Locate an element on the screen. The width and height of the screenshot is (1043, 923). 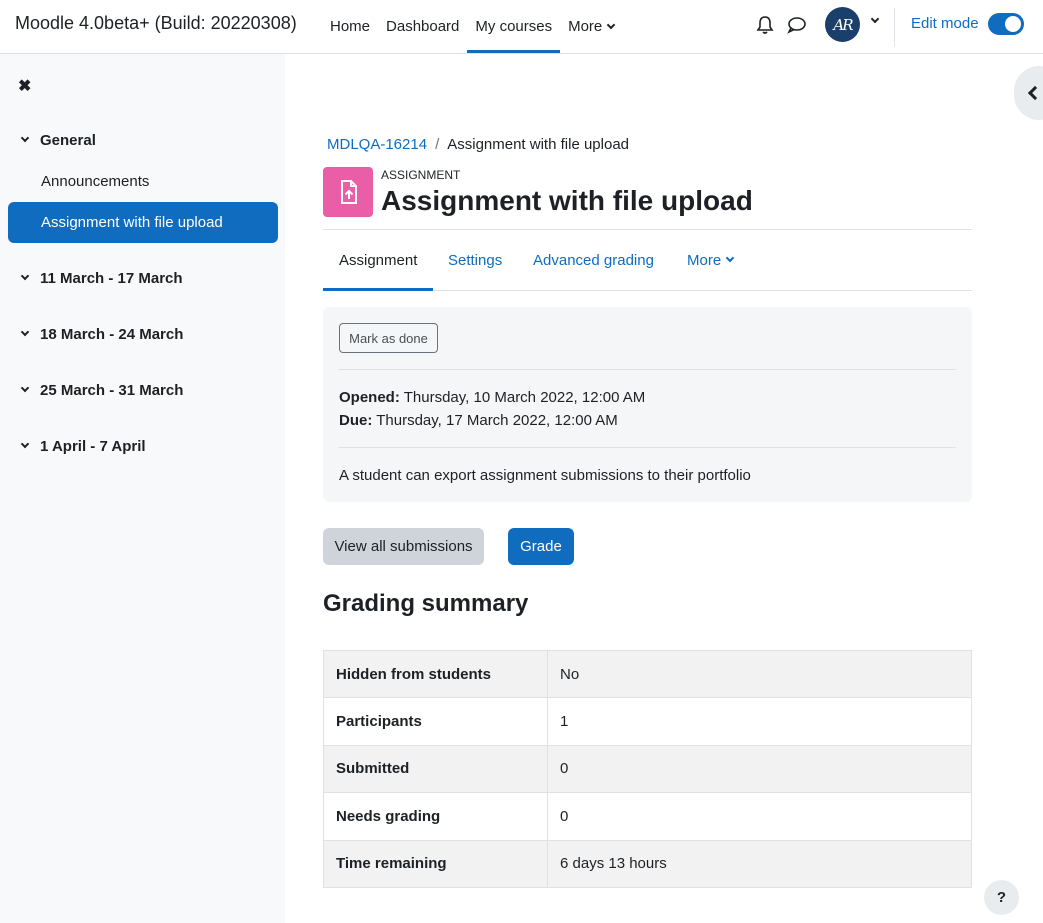
page-title: Assignment with file upload is located at coordinates (567, 200).